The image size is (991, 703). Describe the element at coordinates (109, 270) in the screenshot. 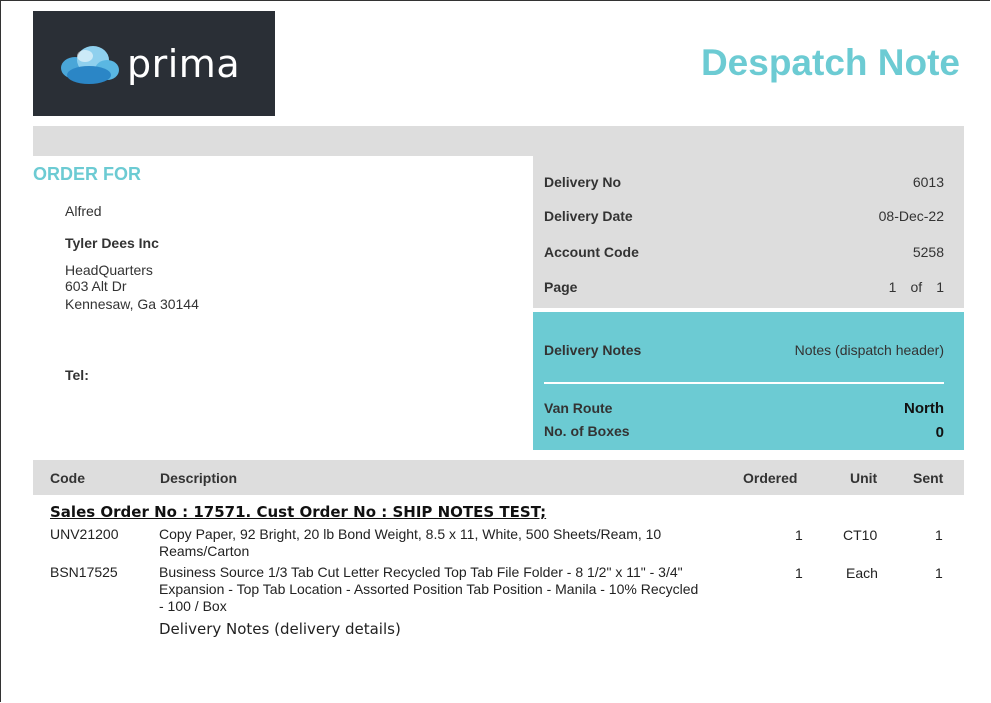

I see `address-line-1: HeadQuarters` at that location.